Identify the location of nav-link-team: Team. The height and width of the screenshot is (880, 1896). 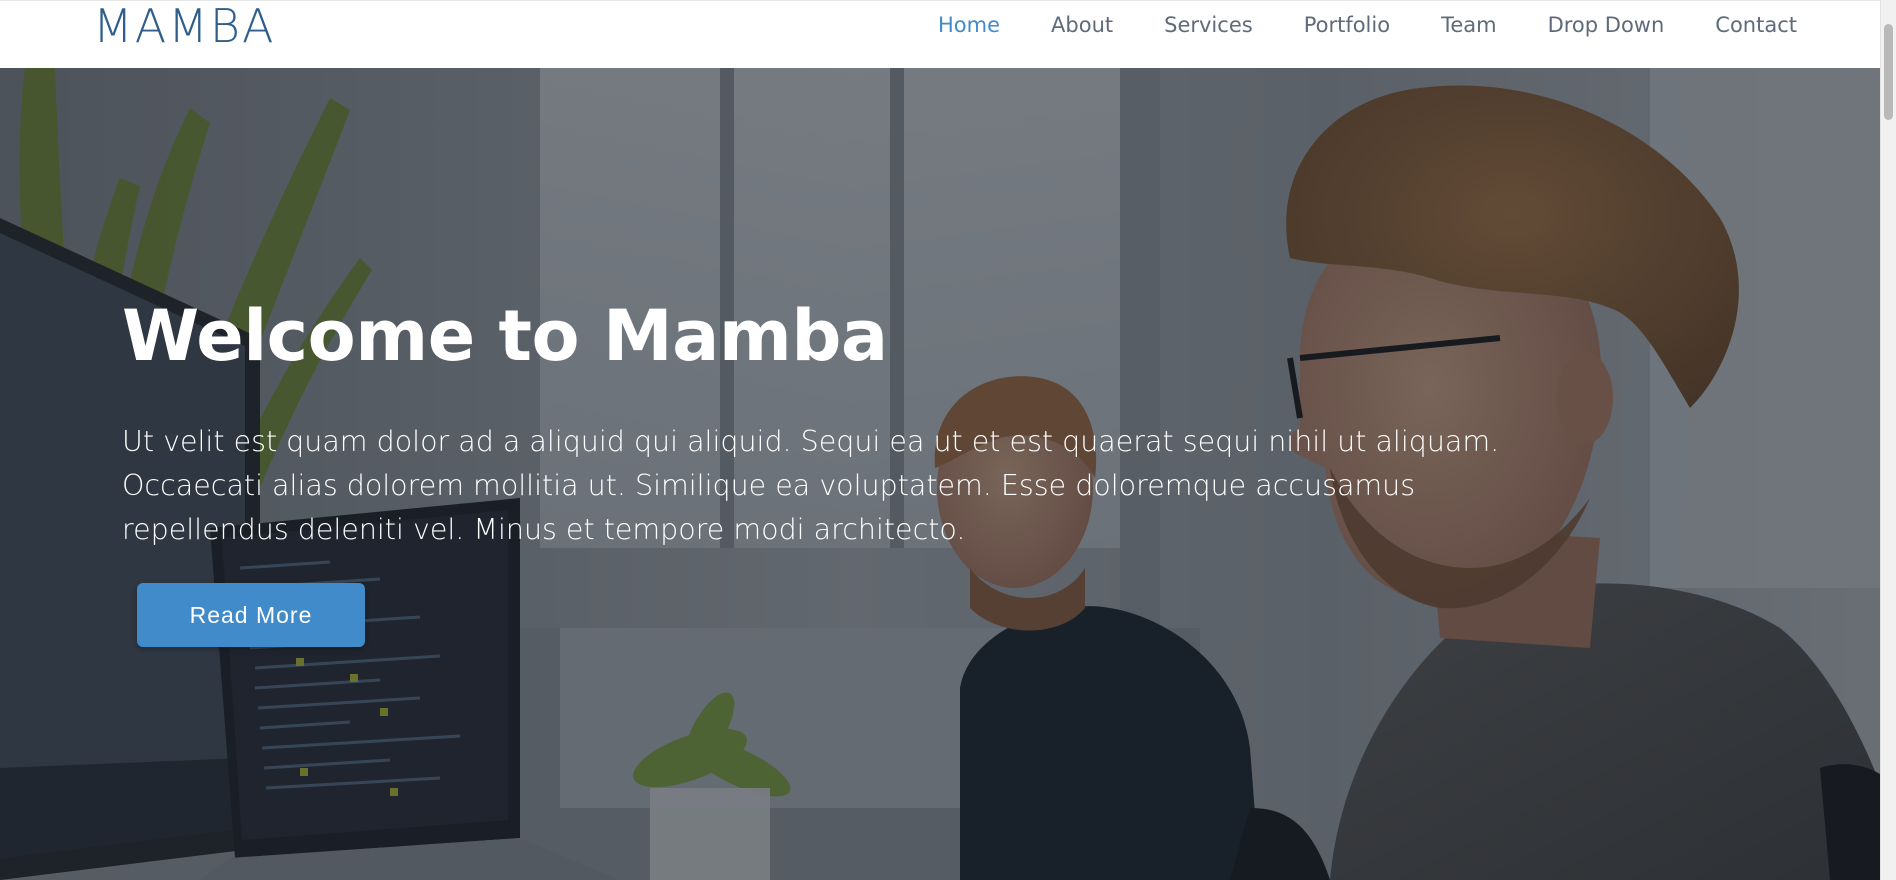
(1469, 25).